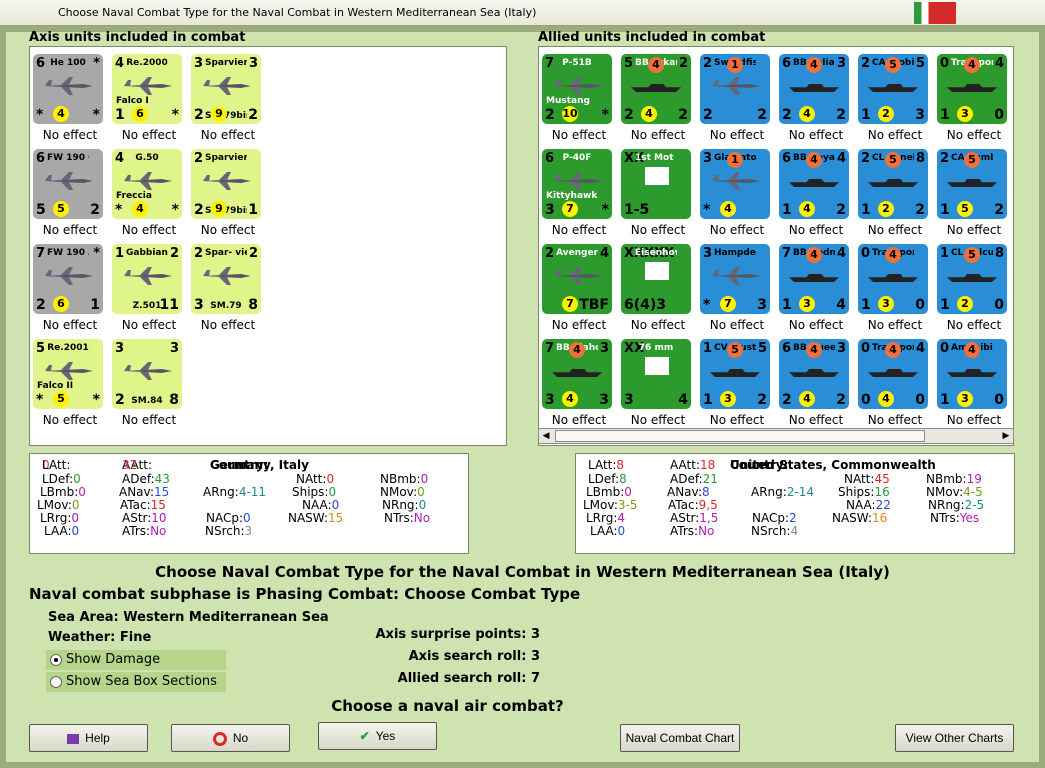  I want to click on axis-unit-slot: 7 * FW 190 A-5 2 1 6 No effect, so click(68, 289).